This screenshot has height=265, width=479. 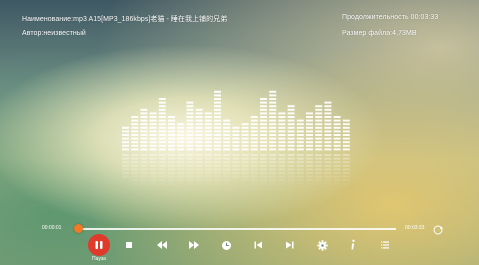 I want to click on rewind-icon, so click(x=162, y=245).